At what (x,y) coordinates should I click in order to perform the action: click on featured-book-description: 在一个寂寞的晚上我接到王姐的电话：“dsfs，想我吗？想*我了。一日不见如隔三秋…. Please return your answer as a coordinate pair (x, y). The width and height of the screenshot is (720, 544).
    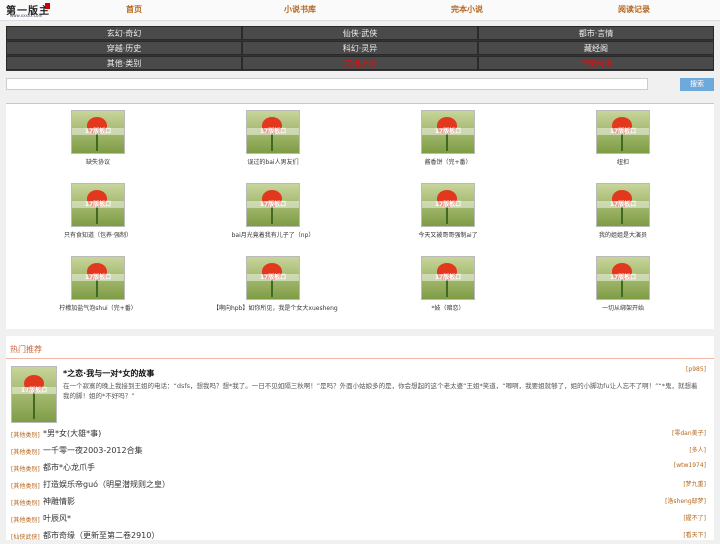
    Looking at the image, I should click on (380, 391).